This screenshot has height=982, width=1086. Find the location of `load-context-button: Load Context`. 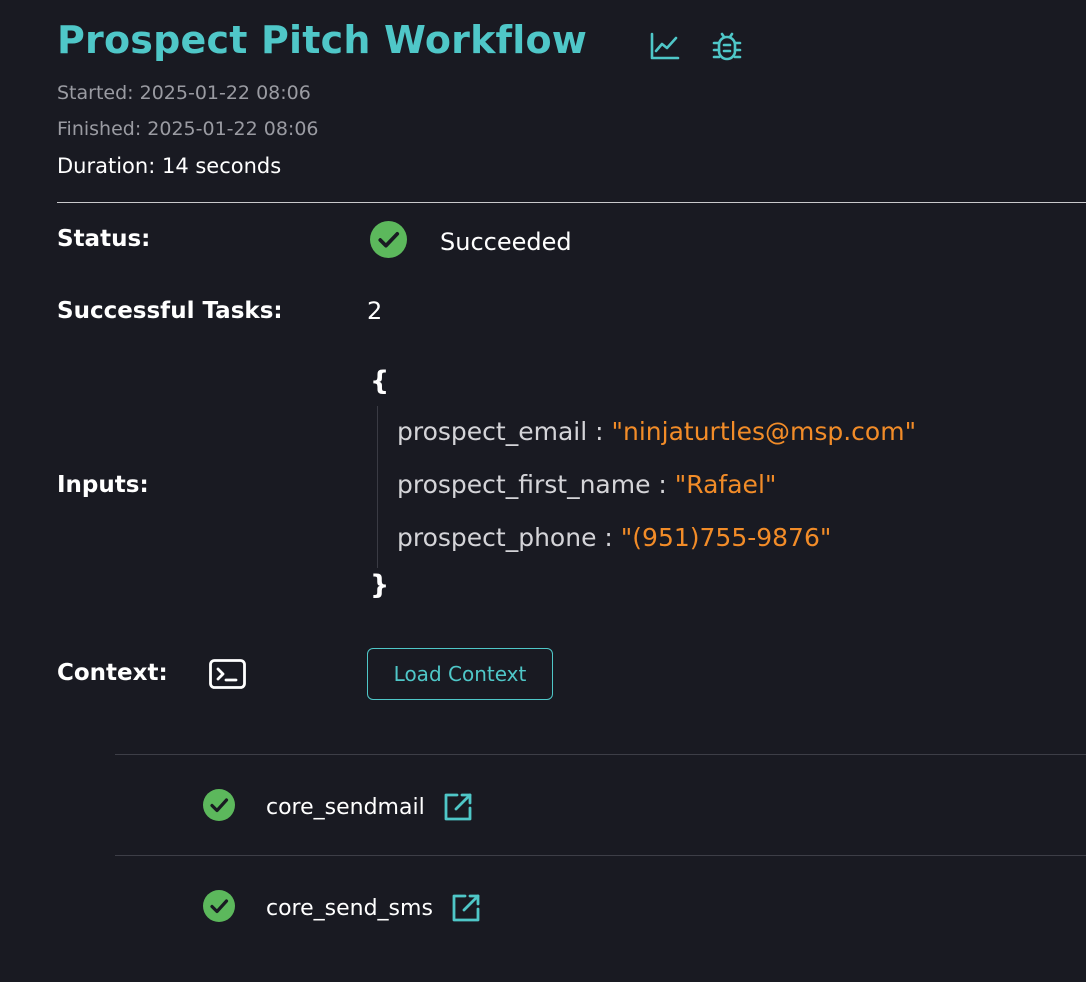

load-context-button: Load Context is located at coordinates (460, 674).